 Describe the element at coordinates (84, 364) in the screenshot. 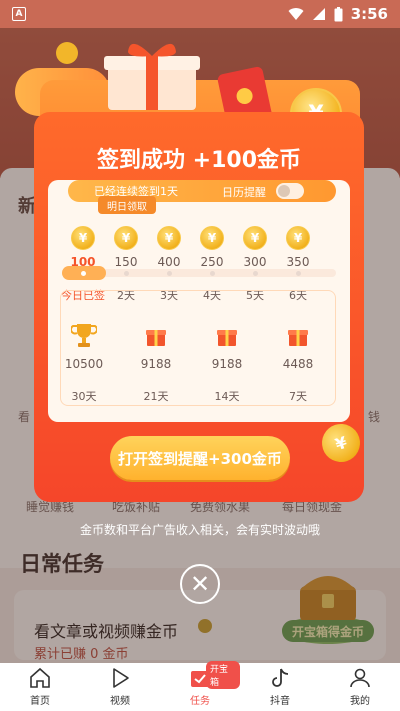

I see `milestone-amount: 10500` at that location.